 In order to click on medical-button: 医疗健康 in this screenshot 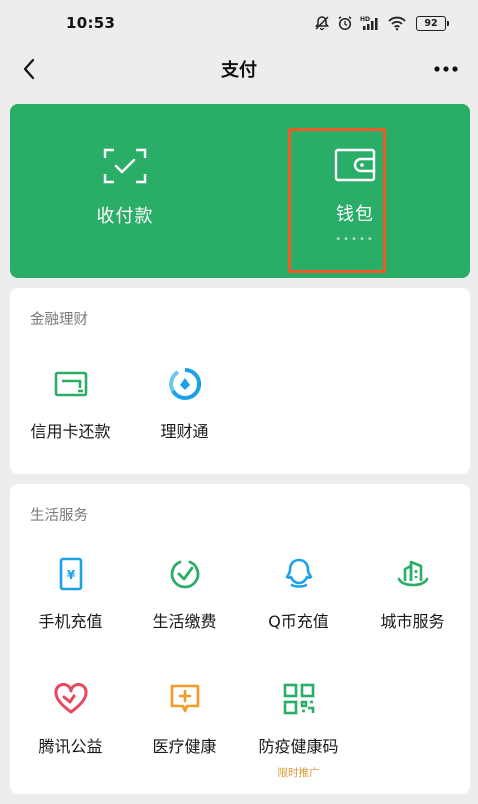, I will do `click(184, 719)`.